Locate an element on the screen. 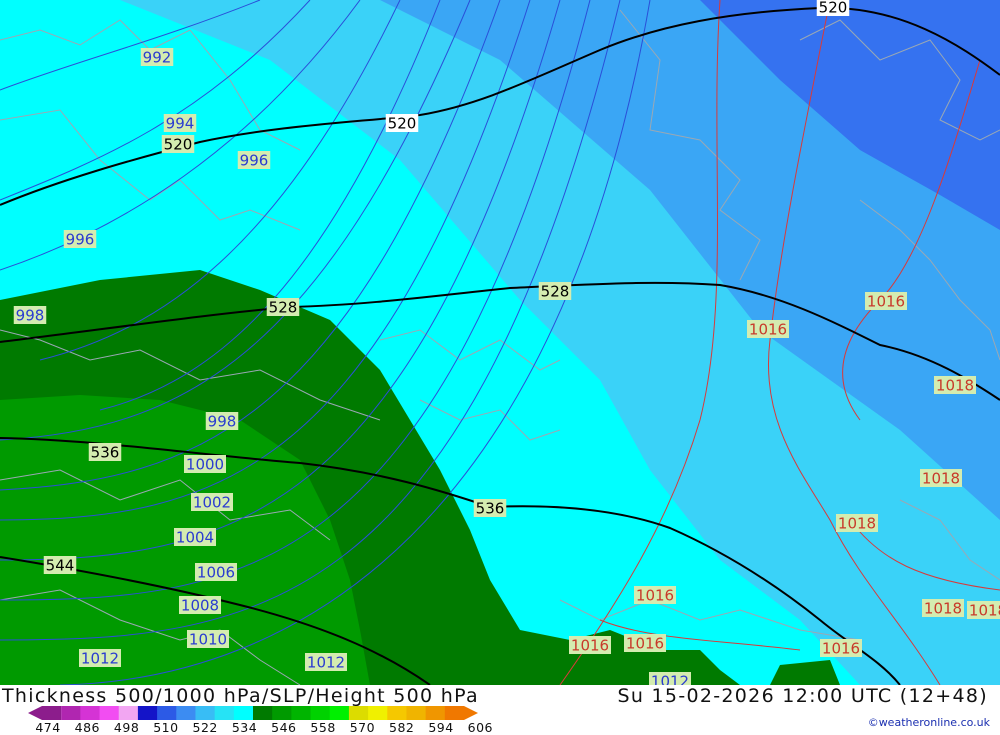  slp-label-blue-7: 1002 is located at coordinates (212, 502).